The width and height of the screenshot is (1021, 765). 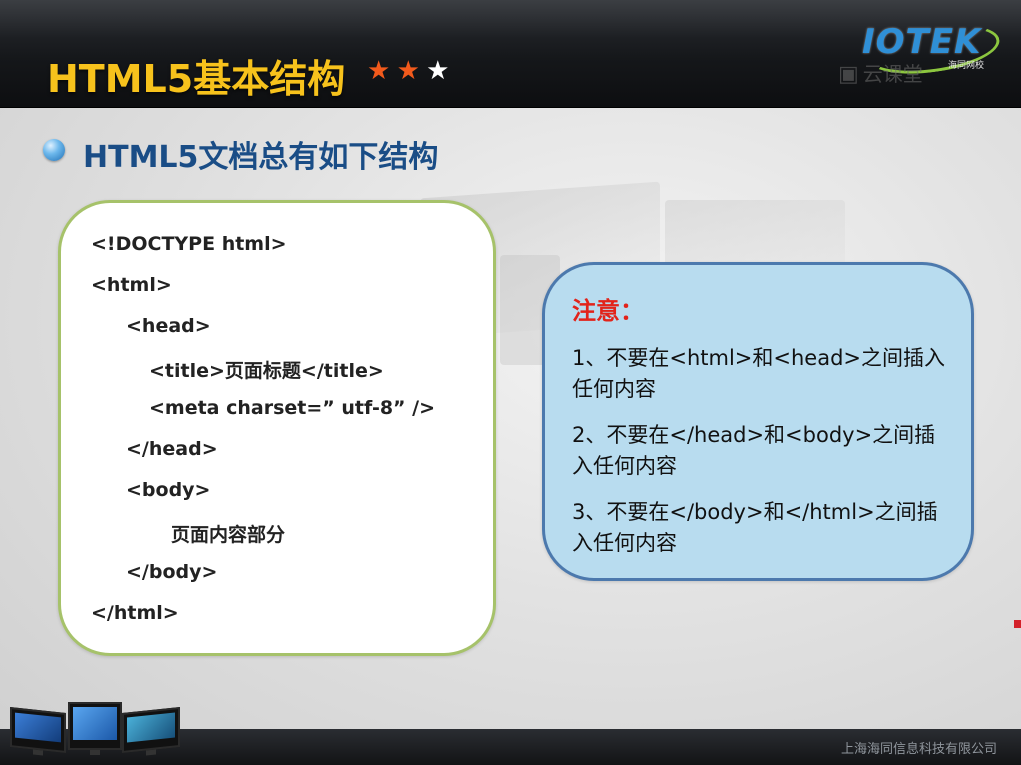 What do you see at coordinates (892, 74) in the screenshot?
I see `cloud-classroom-label: 云课堂` at bounding box center [892, 74].